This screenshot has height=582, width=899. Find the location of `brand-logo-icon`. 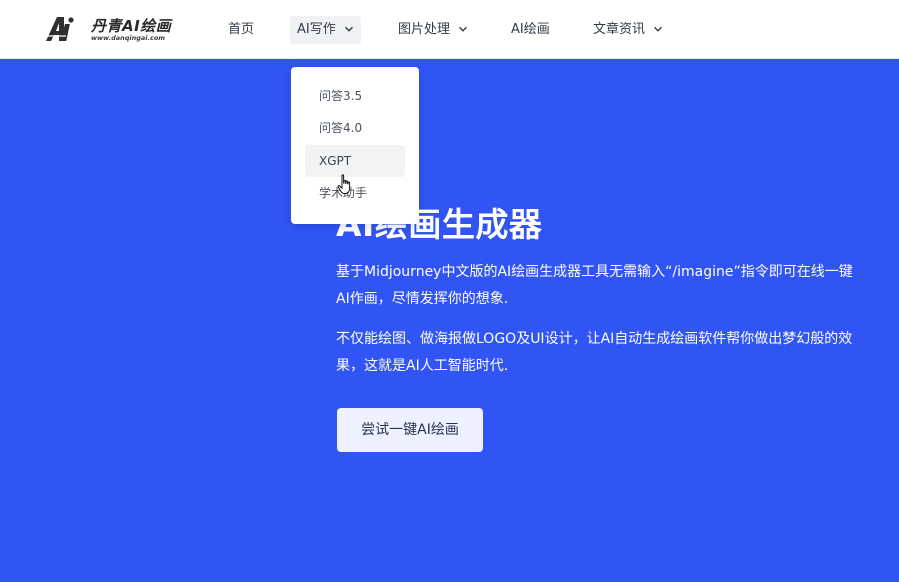

brand-logo-icon is located at coordinates (59, 29).